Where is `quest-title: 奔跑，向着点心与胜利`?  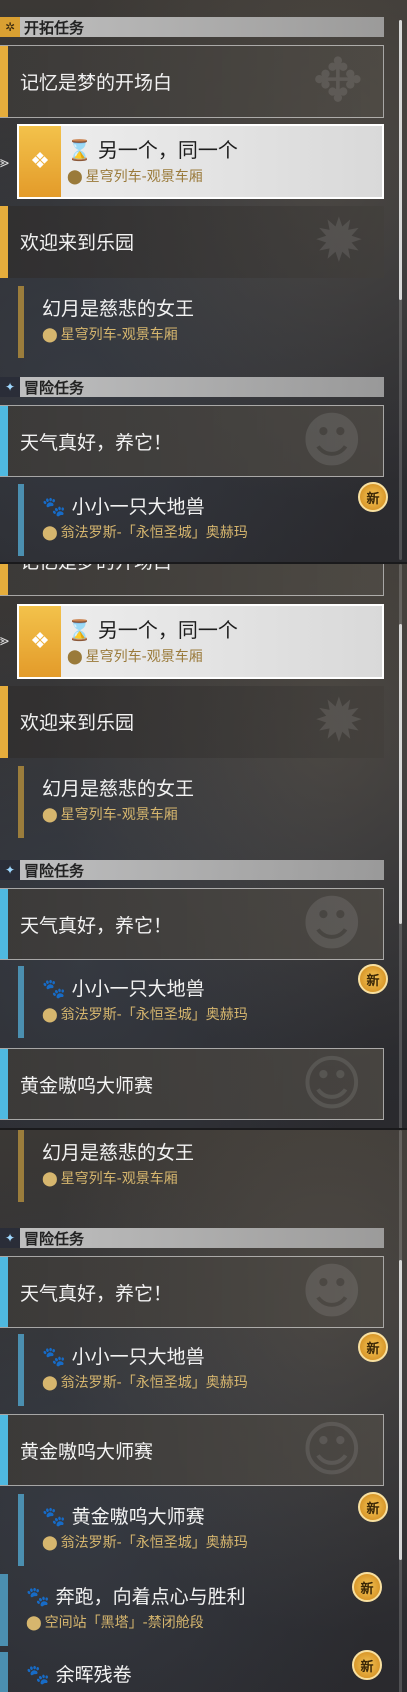 quest-title: 奔跑，向着点心与胜利 is located at coordinates (150, 1597).